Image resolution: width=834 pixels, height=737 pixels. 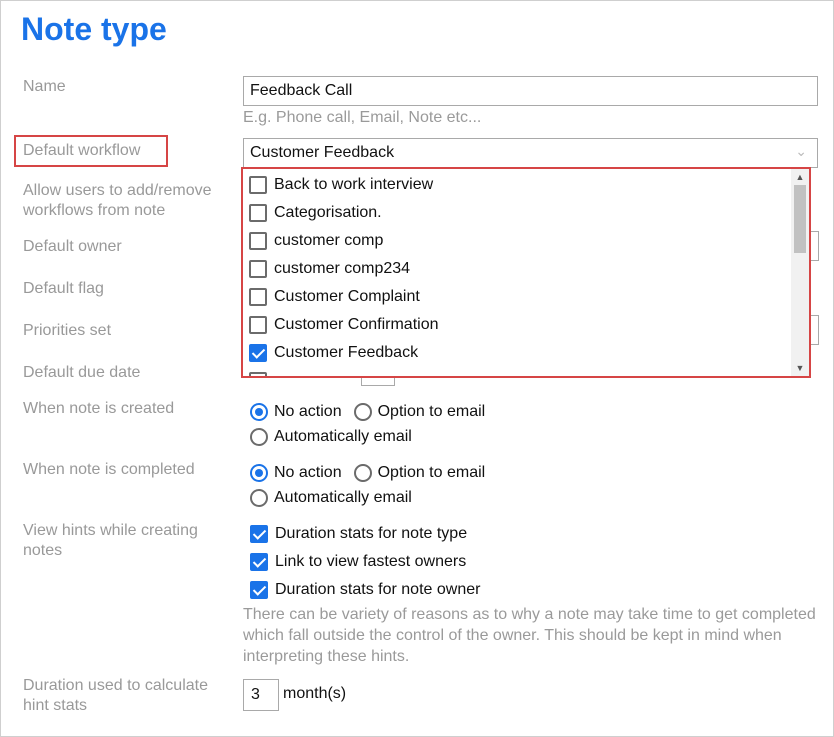 I want to click on name-input: Feedback Call, so click(x=530, y=91).